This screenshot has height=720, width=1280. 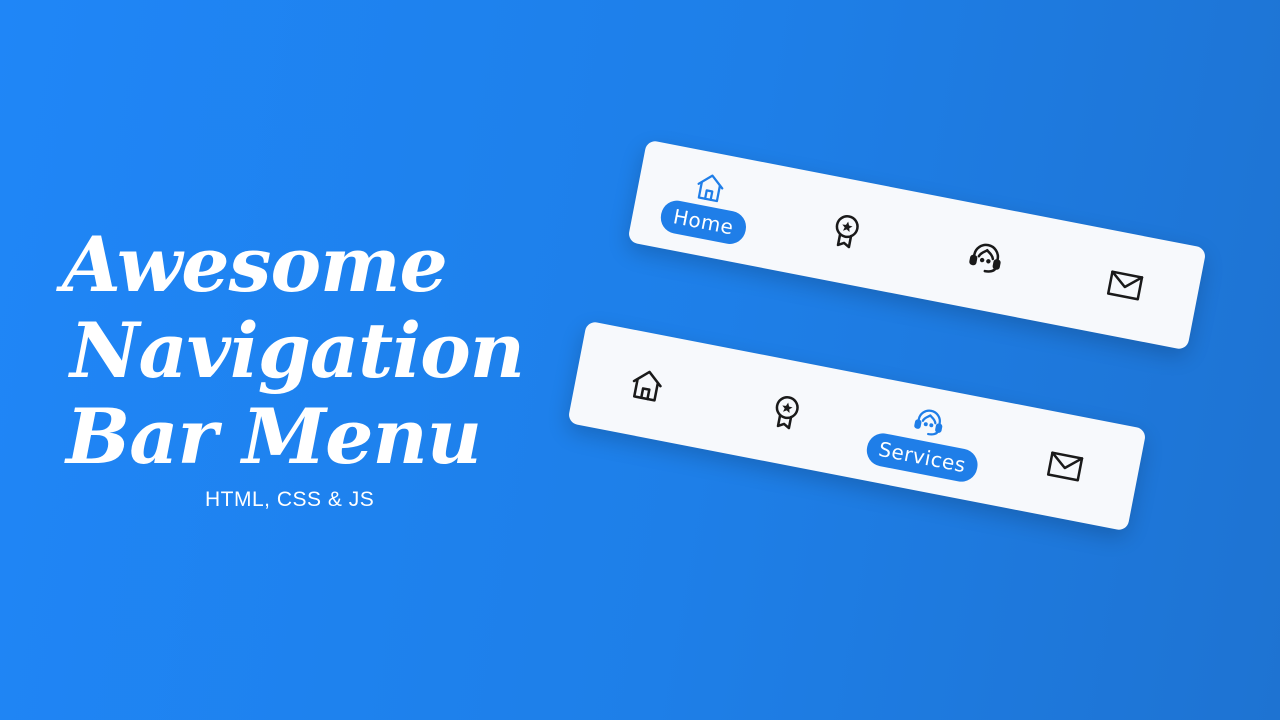 I want to click on title-line-1: Awesome, so click(x=255, y=264).